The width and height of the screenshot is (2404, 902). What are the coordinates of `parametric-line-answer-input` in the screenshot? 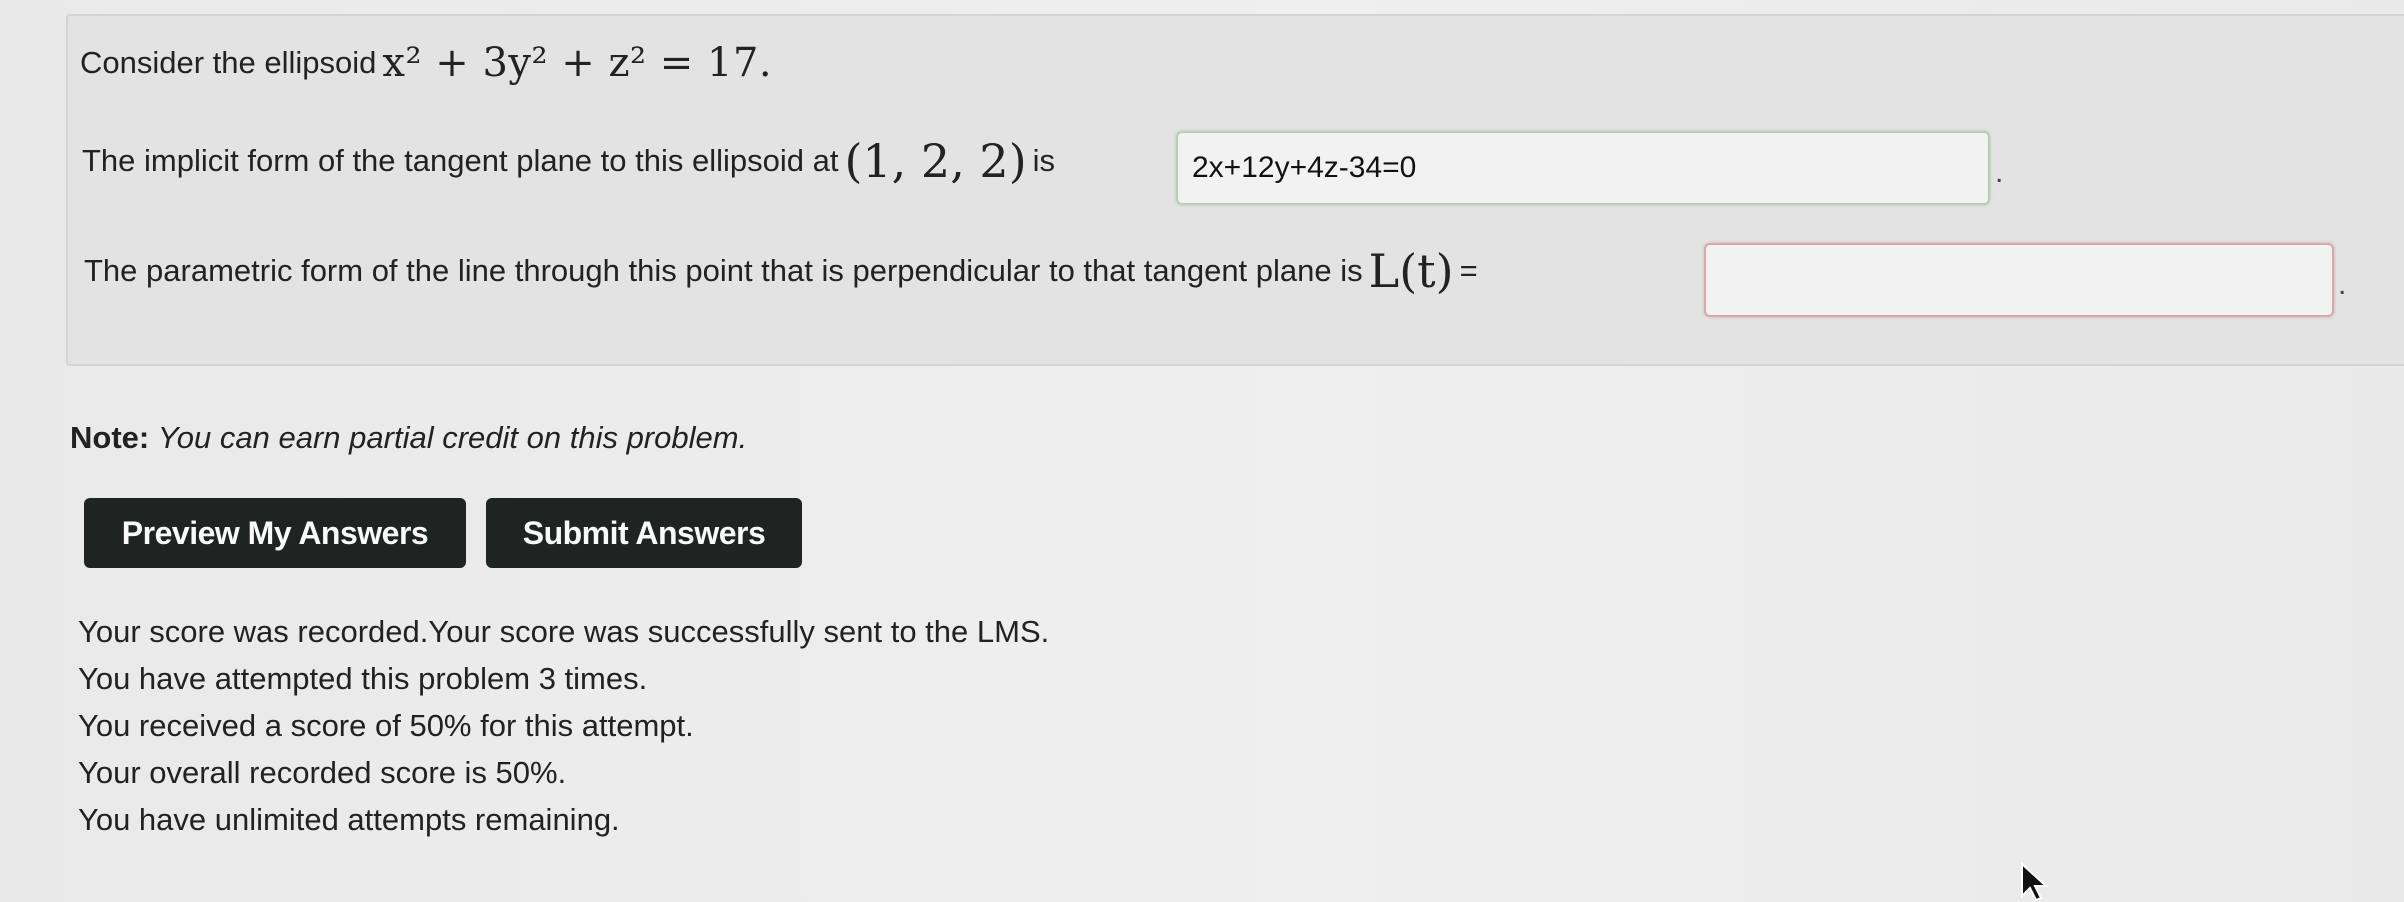 It's located at (2019, 280).